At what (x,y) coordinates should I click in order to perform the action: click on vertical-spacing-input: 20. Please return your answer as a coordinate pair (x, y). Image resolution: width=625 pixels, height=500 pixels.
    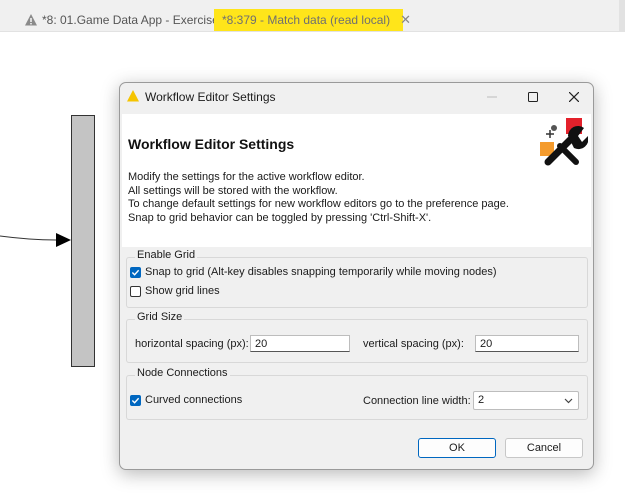
    Looking at the image, I should click on (527, 343).